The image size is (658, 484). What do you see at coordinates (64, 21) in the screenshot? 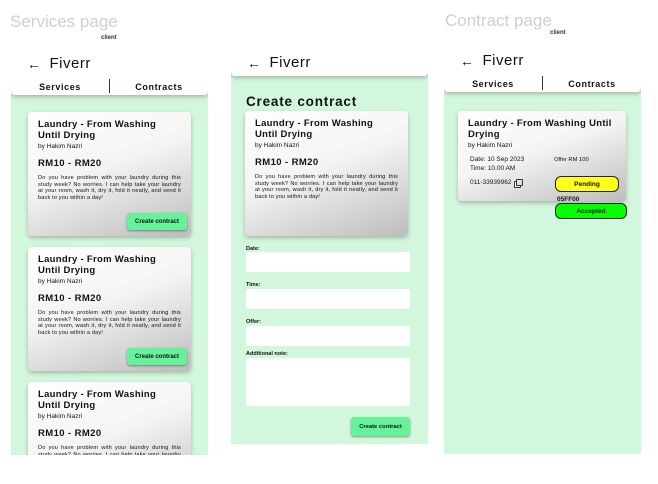
I see `services-page-label: Services page` at bounding box center [64, 21].